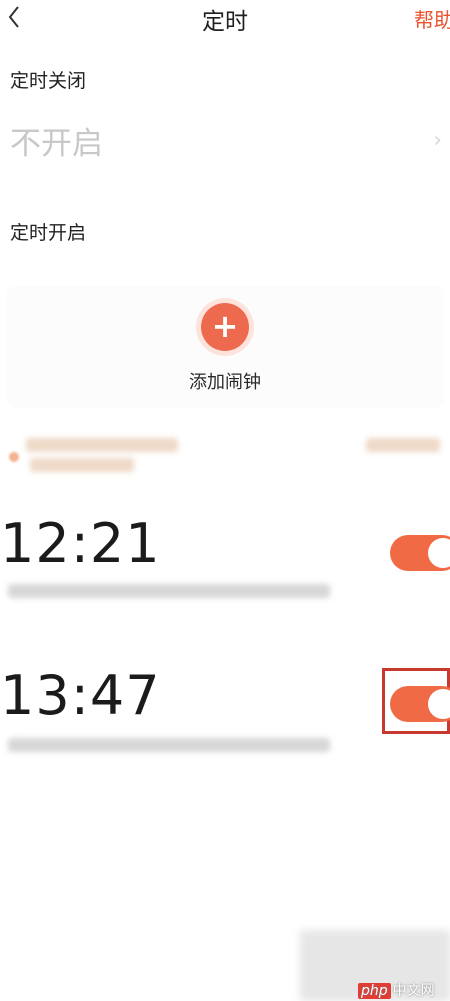  What do you see at coordinates (225, 382) in the screenshot?
I see `add-alarm-label: 添加闹钟` at bounding box center [225, 382].